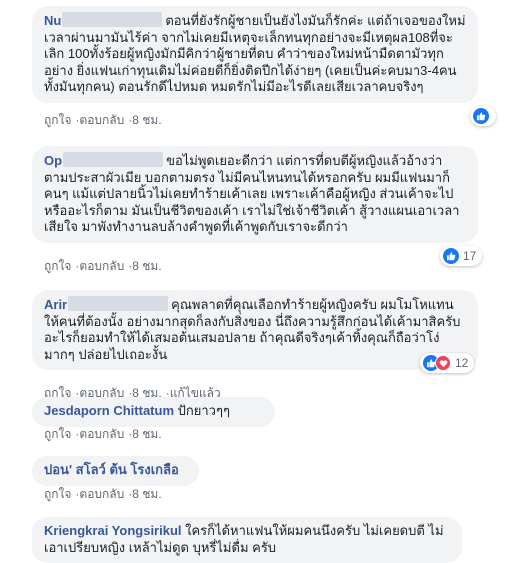 This screenshot has width=512, height=563. Describe the element at coordinates (462, 363) in the screenshot. I see `reaction-count: 12` at that location.